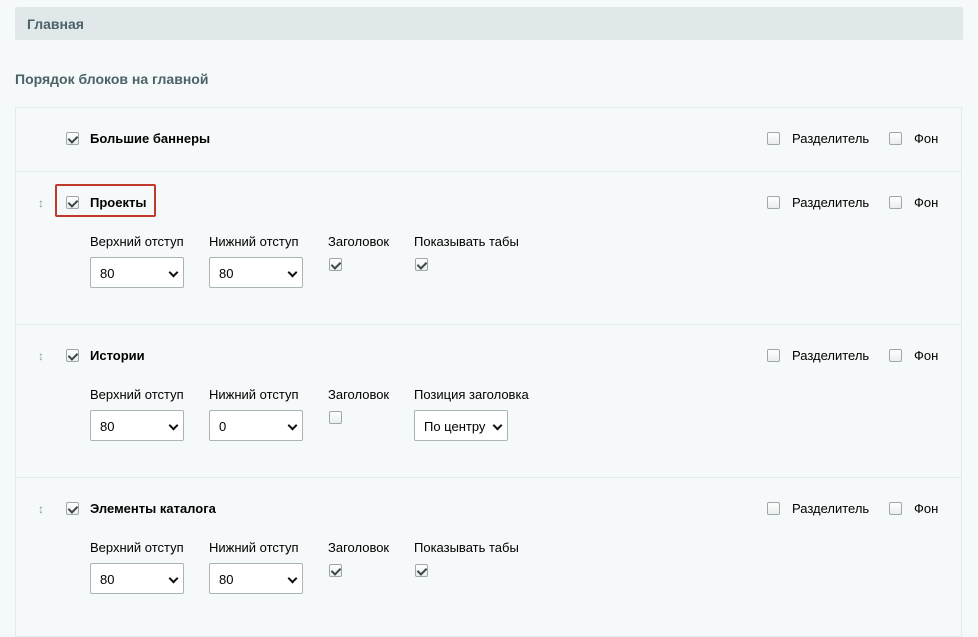  Describe the element at coordinates (153, 508) in the screenshot. I see `block-name: Элементы каталога` at that location.